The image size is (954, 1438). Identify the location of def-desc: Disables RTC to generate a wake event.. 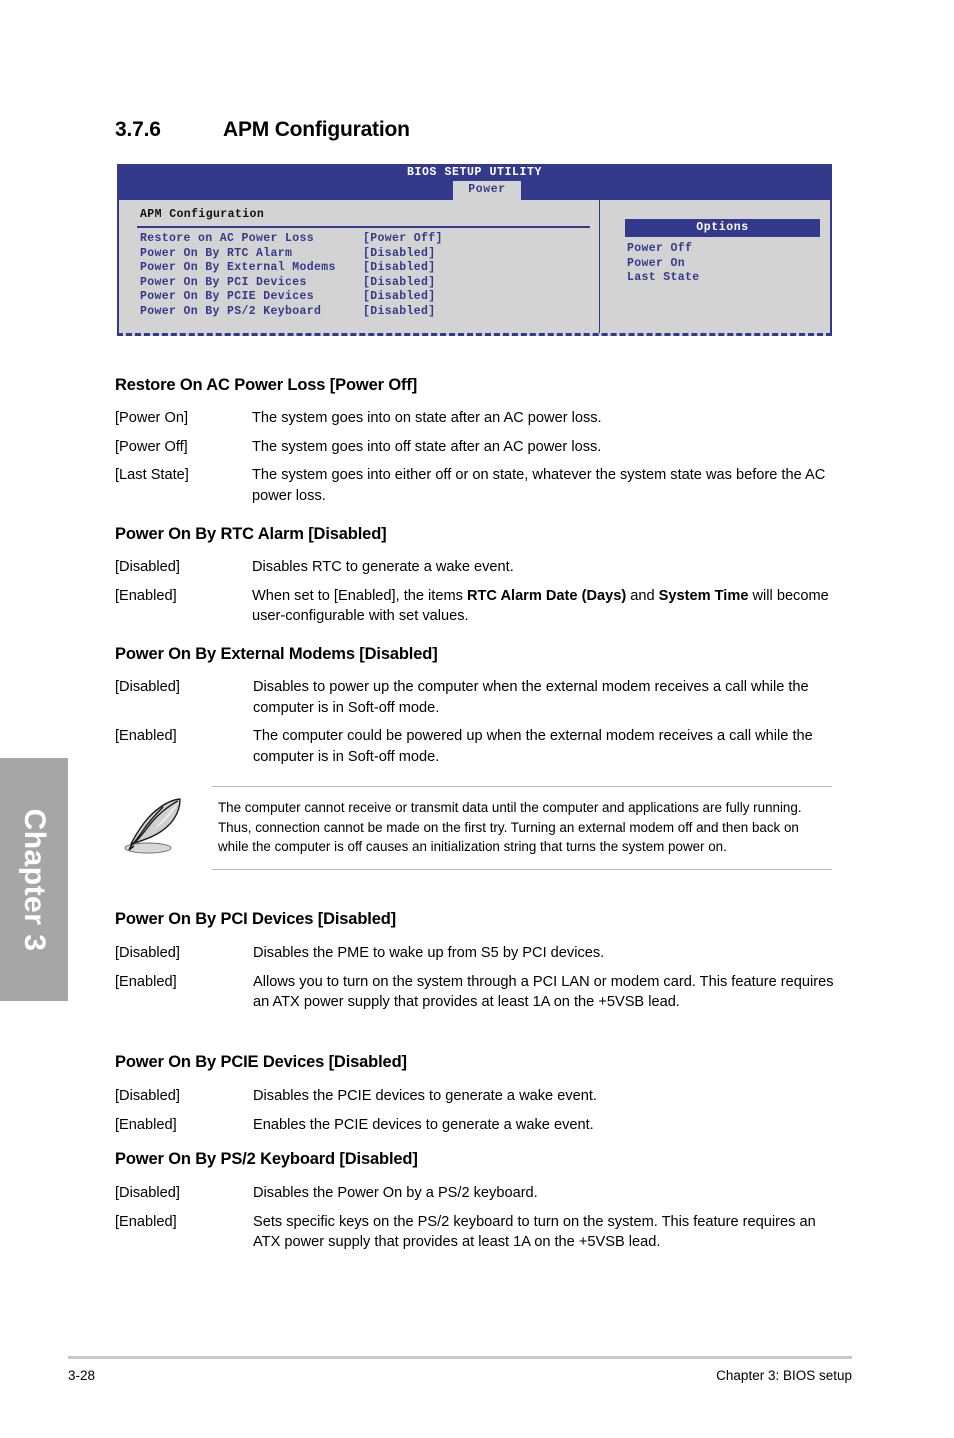
(383, 567).